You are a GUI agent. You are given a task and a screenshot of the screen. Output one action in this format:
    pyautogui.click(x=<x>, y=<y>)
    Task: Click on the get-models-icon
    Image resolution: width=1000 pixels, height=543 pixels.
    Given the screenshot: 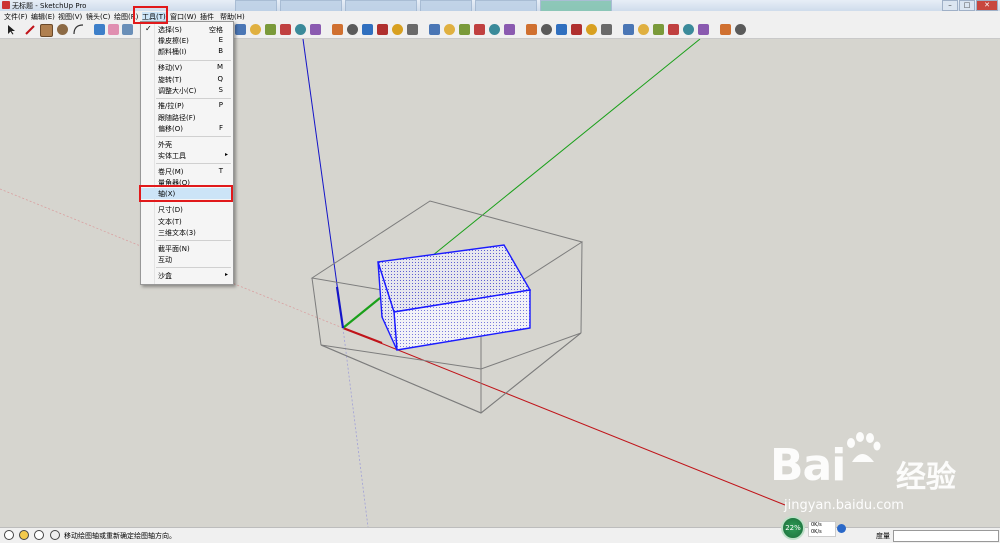 What is the action you would take?
    pyautogui.click(x=643, y=29)
    